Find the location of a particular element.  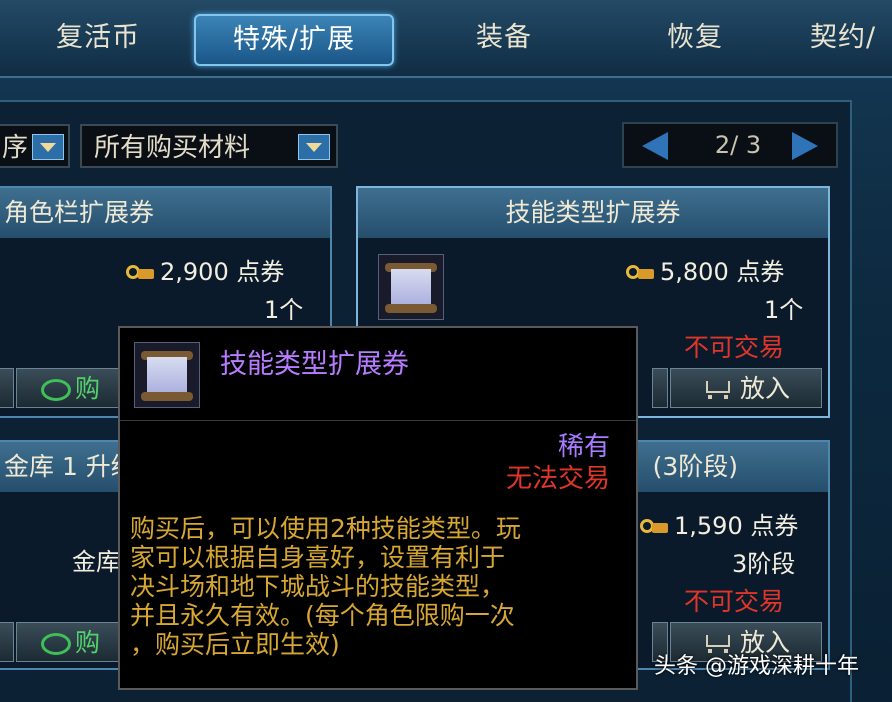

put-in-cart-button: 放入 is located at coordinates (746, 388).